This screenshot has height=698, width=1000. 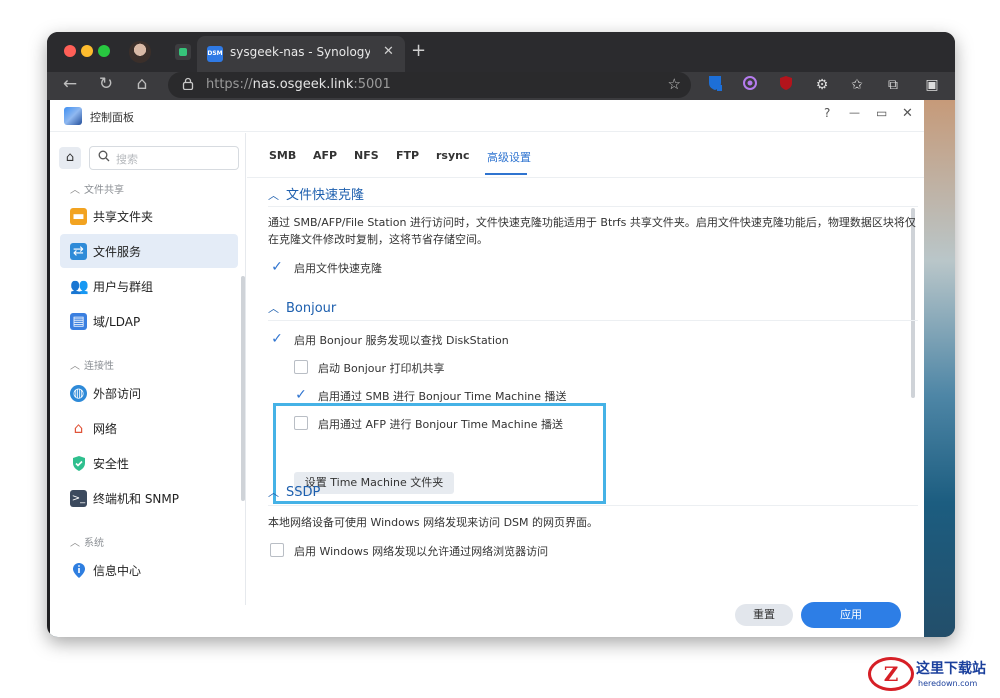 What do you see at coordinates (674, 84) in the screenshot?
I see `favorite-star-icon: ☆` at bounding box center [674, 84].